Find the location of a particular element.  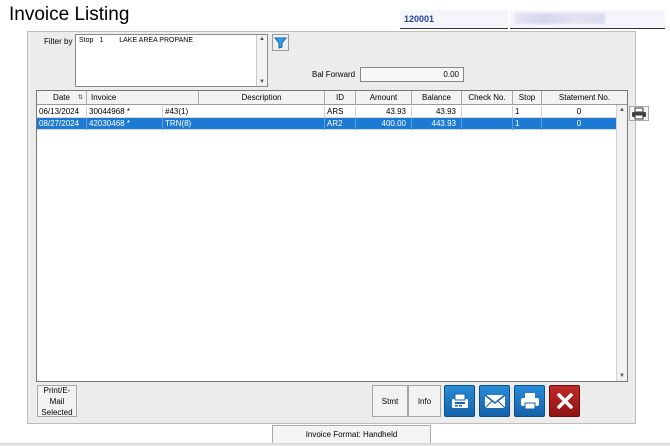

column-header-id: ID is located at coordinates (340, 98).